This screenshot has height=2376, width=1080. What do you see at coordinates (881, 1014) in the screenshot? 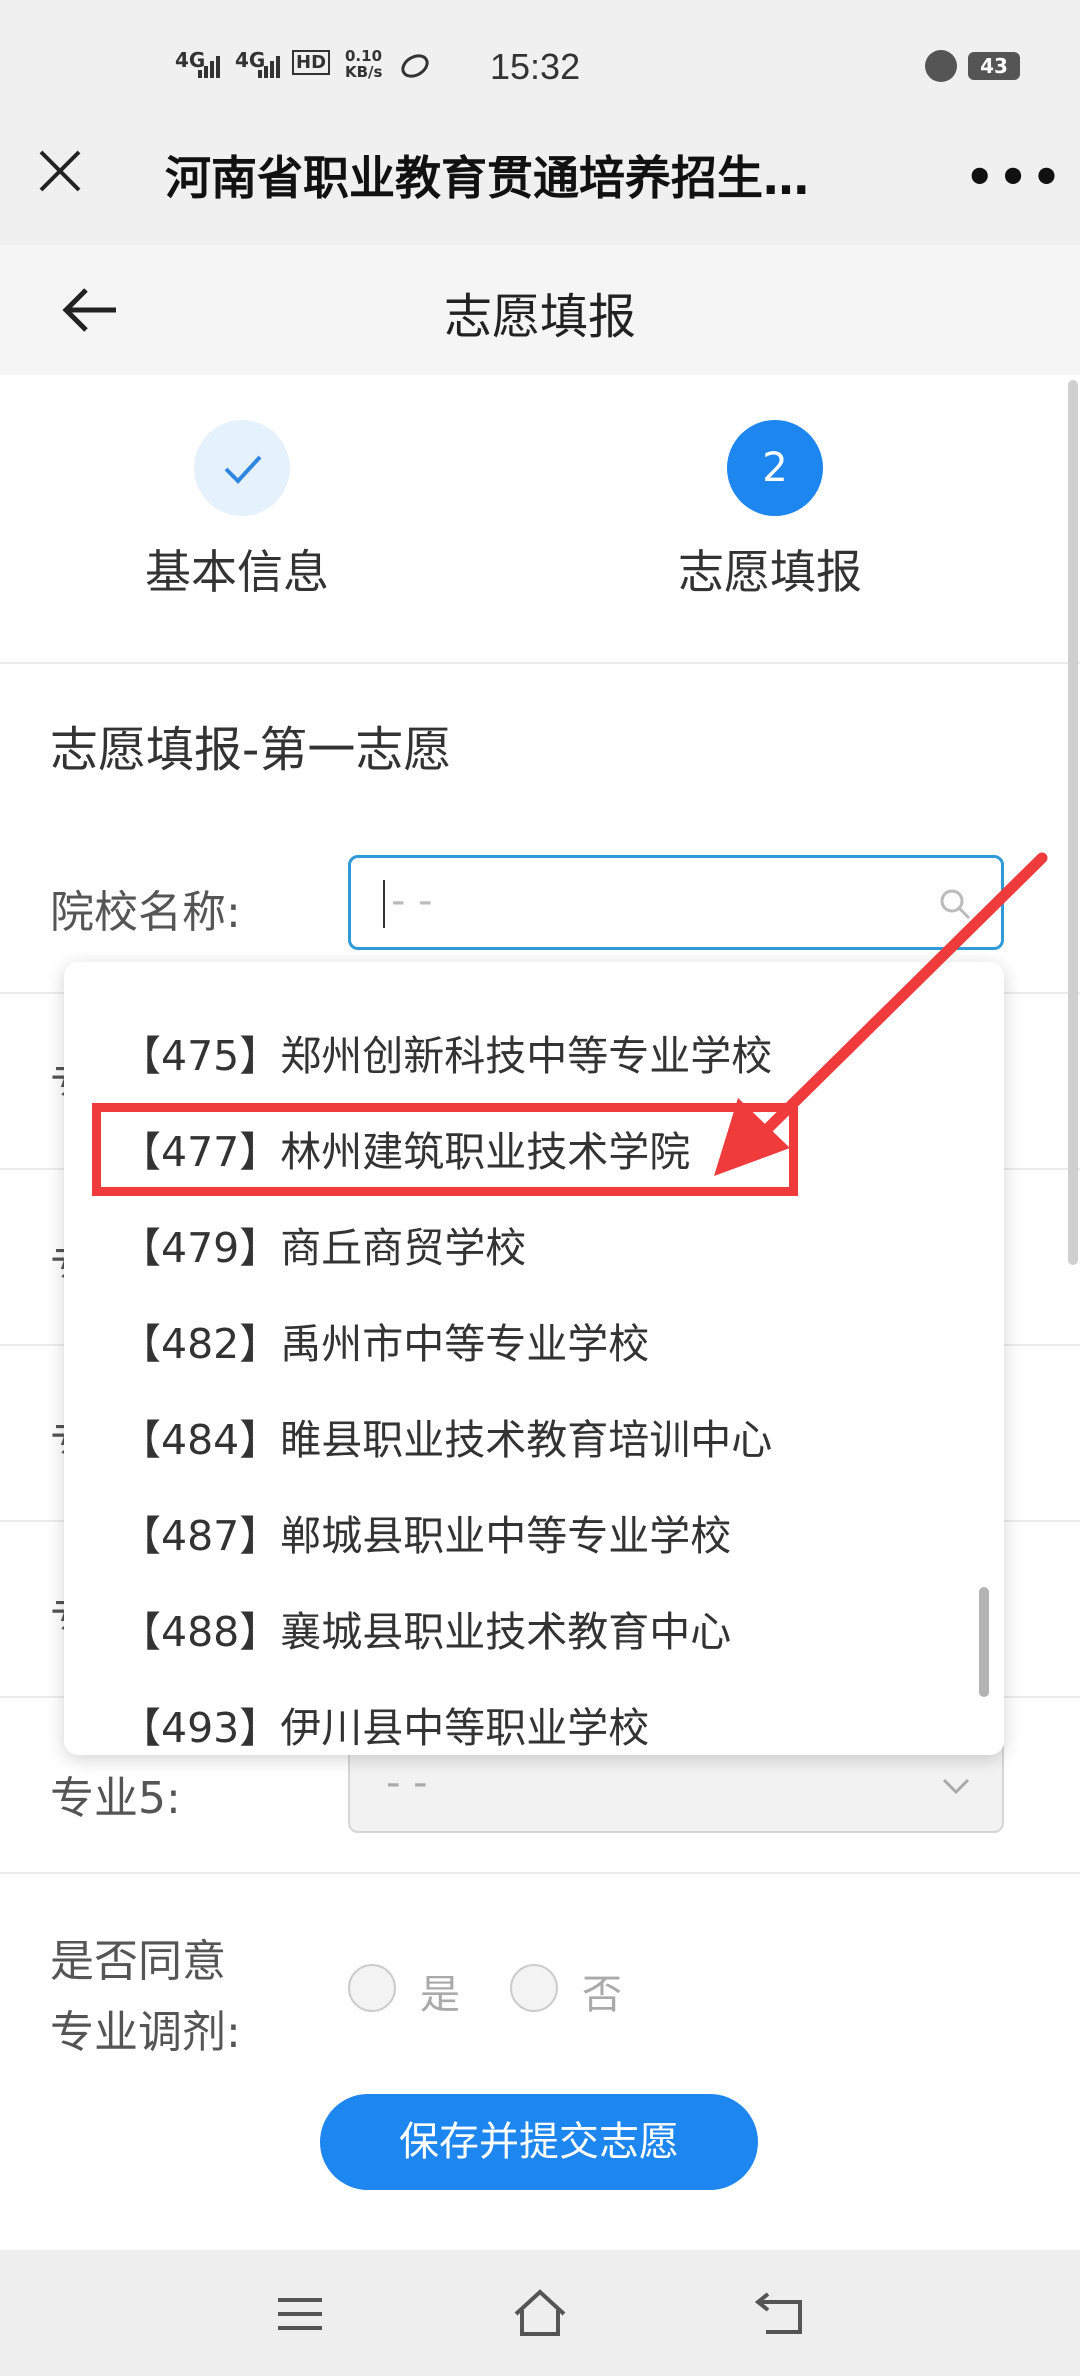
I see `annotation-arrow-icon` at bounding box center [881, 1014].